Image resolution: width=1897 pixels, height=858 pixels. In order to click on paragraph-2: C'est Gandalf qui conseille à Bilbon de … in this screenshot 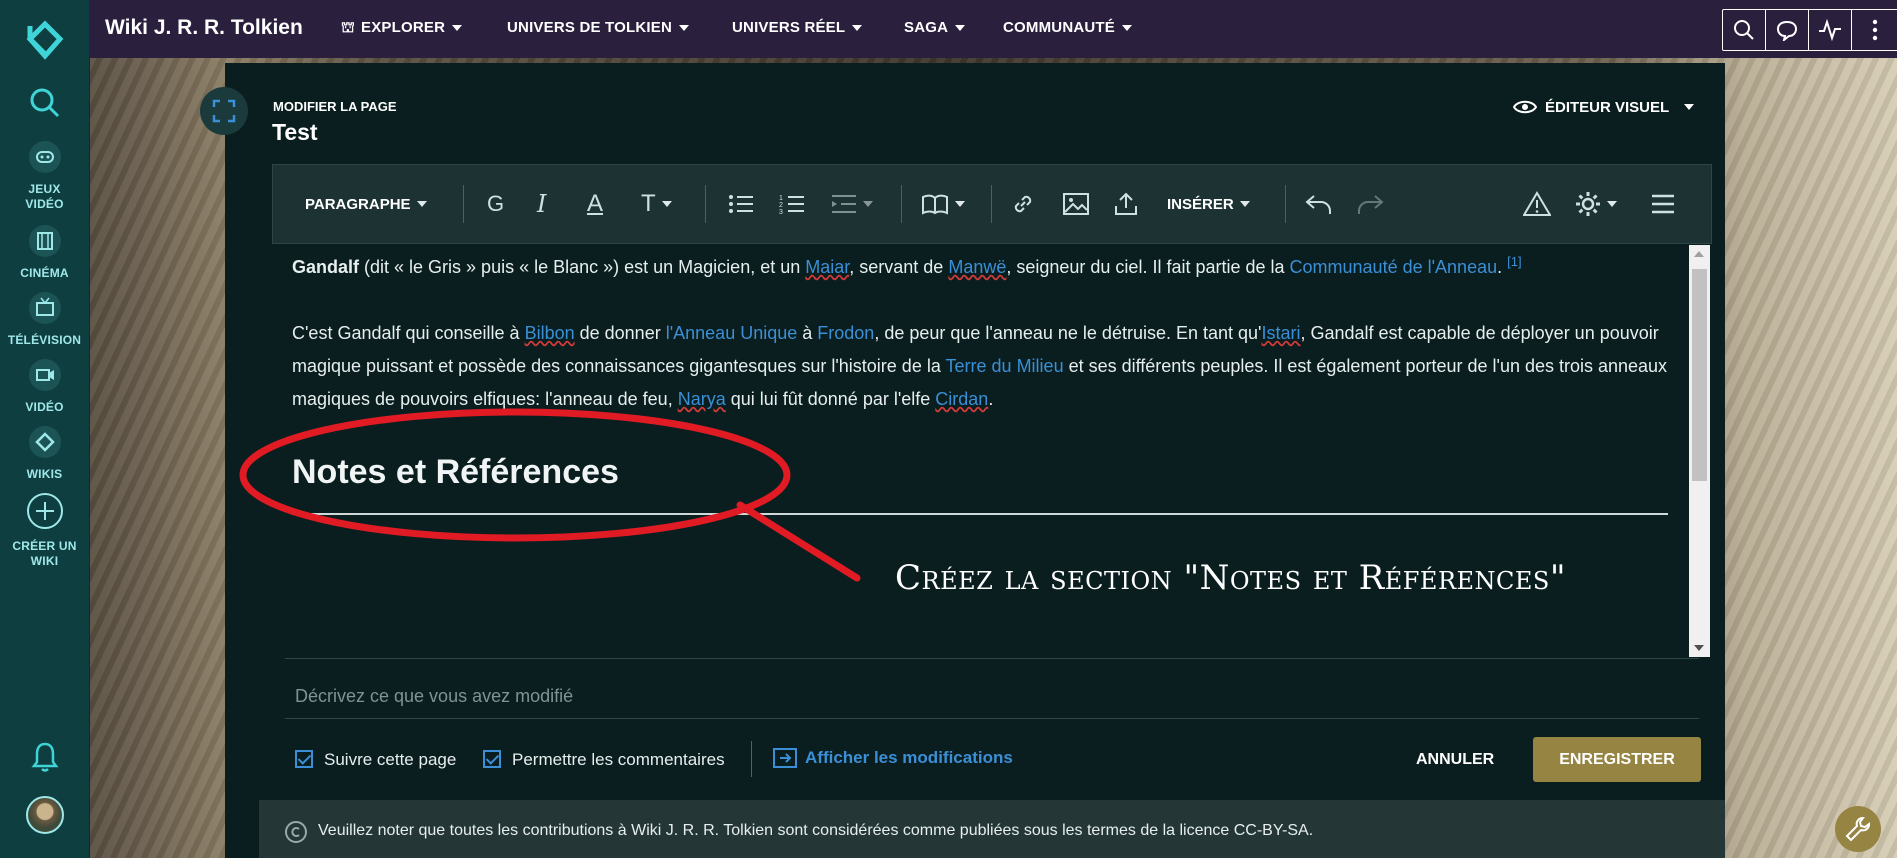, I will do `click(990, 366)`.